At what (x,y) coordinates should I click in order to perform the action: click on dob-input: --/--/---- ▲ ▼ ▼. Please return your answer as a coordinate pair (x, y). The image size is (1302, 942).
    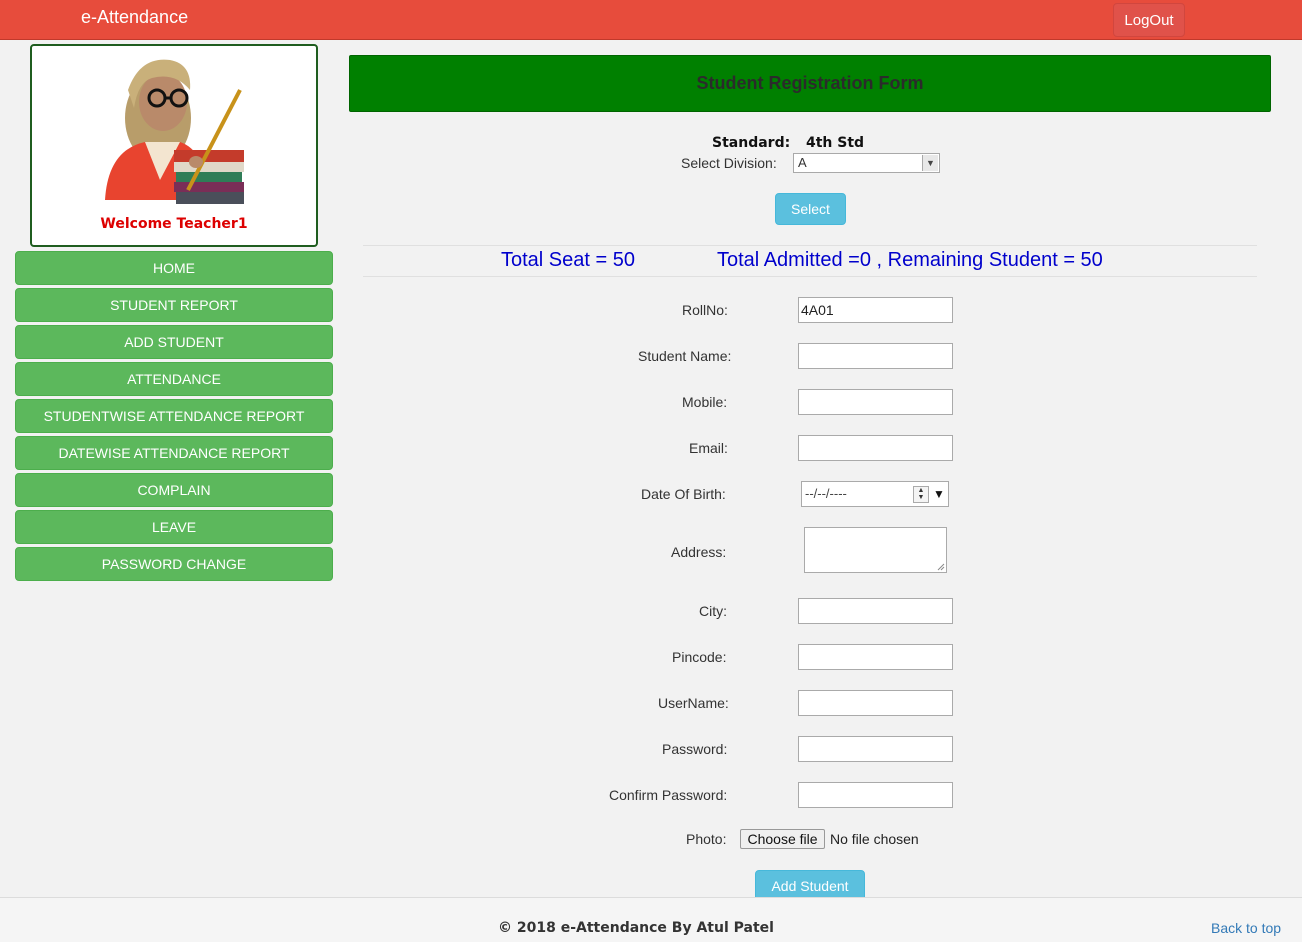
    Looking at the image, I should click on (875, 494).